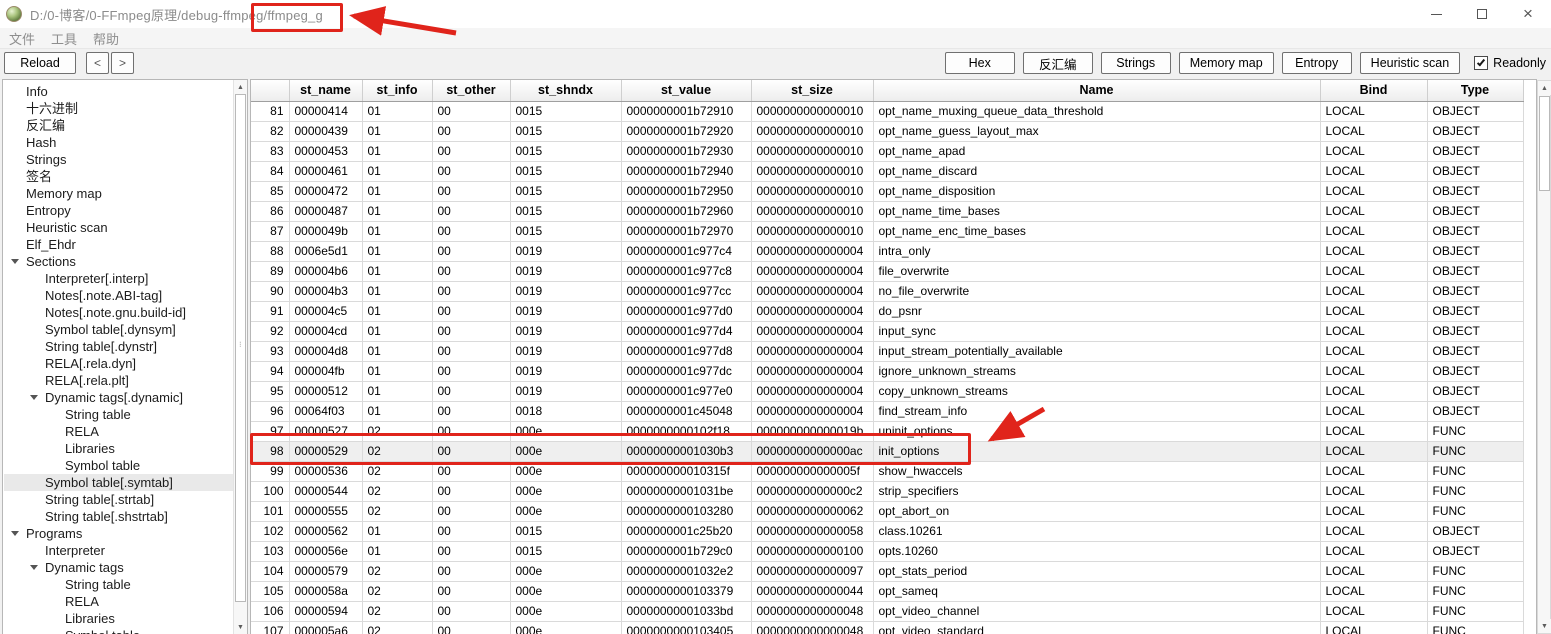 Image resolution: width=1551 pixels, height=634 pixels. What do you see at coordinates (1057, 63) in the screenshot?
I see `toolbar-button-反汇编: 反汇编` at bounding box center [1057, 63].